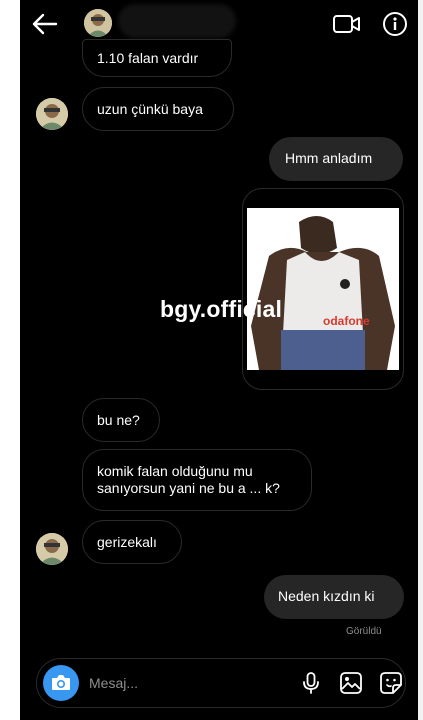 The width and height of the screenshot is (423, 720). Describe the element at coordinates (311, 683) in the screenshot. I see `microphone-icon` at that location.